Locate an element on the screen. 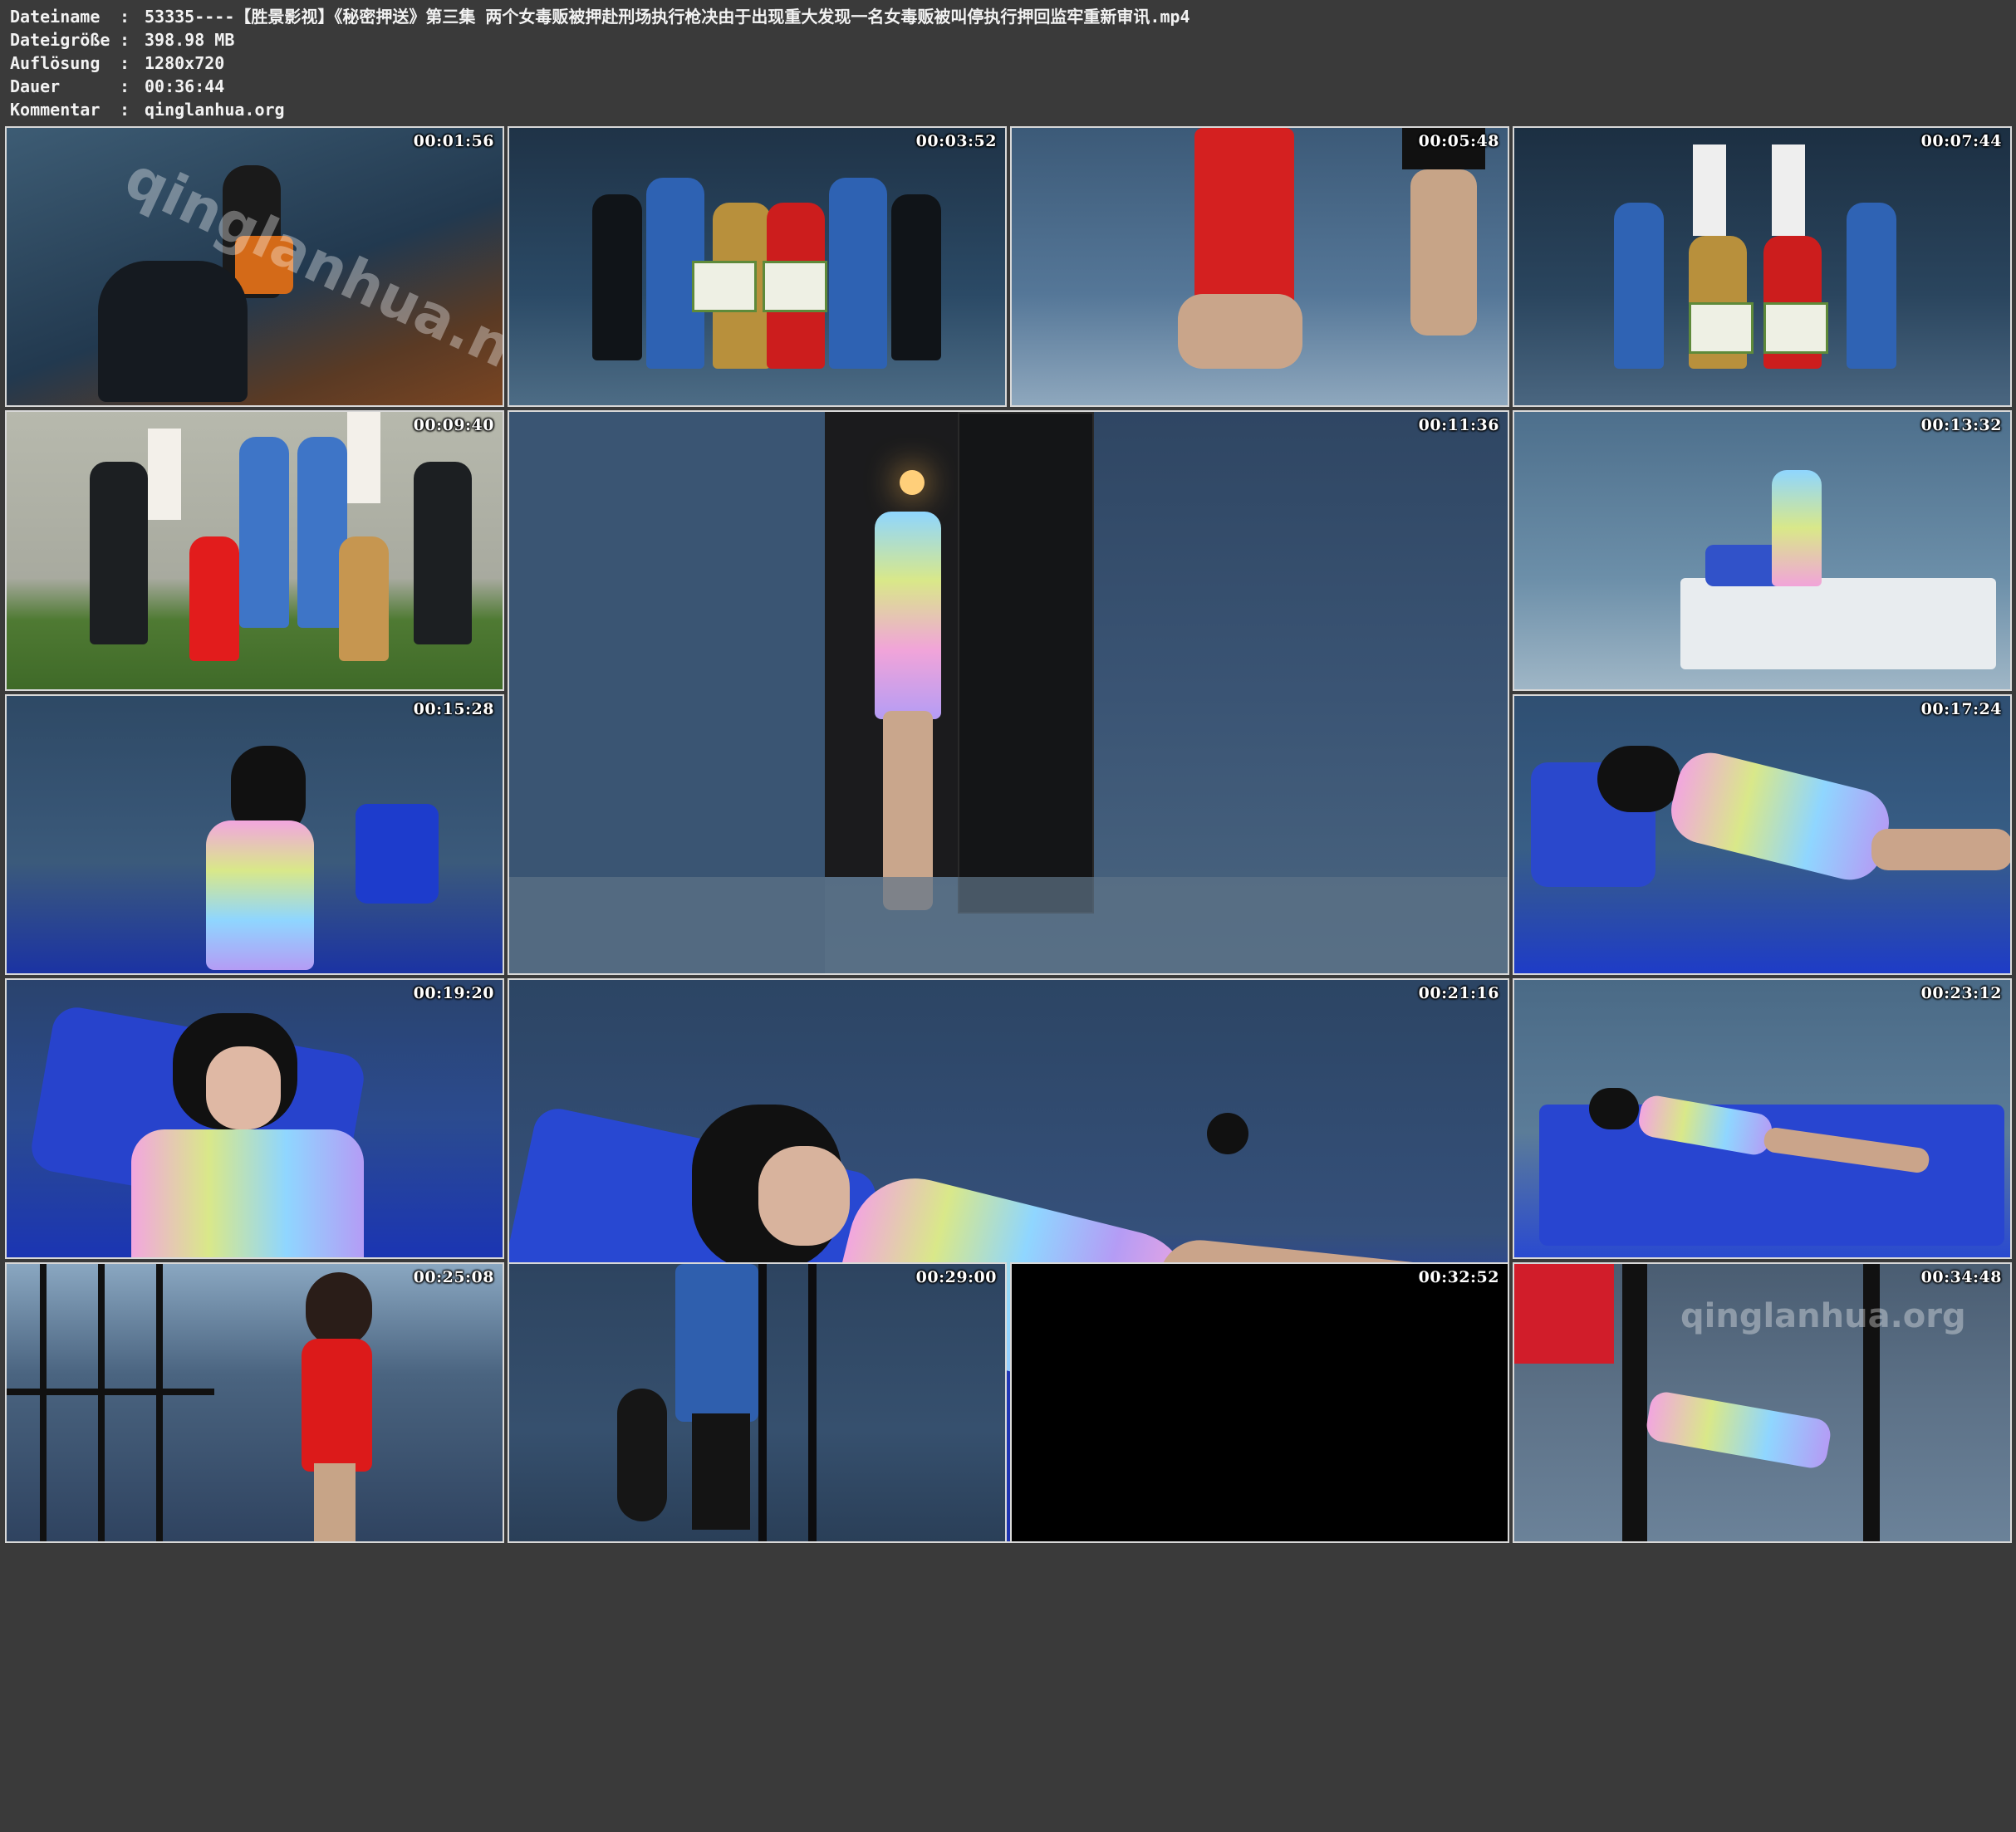 Image resolution: width=2016 pixels, height=1832 pixels. thumbnail-timestamp: 00:29:00 is located at coordinates (956, 1277).